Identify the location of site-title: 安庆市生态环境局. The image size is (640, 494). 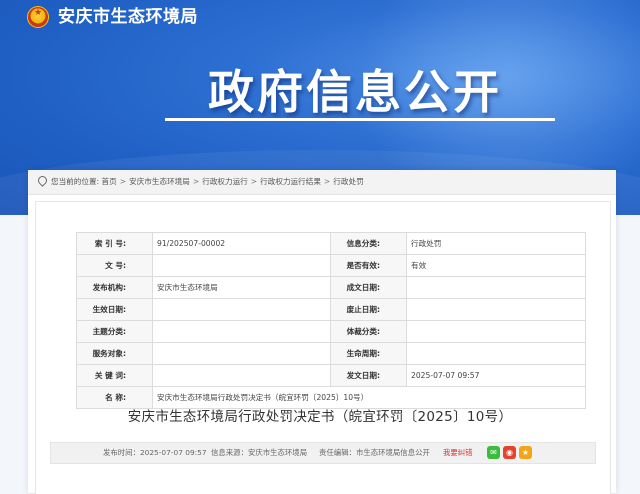
(128, 17).